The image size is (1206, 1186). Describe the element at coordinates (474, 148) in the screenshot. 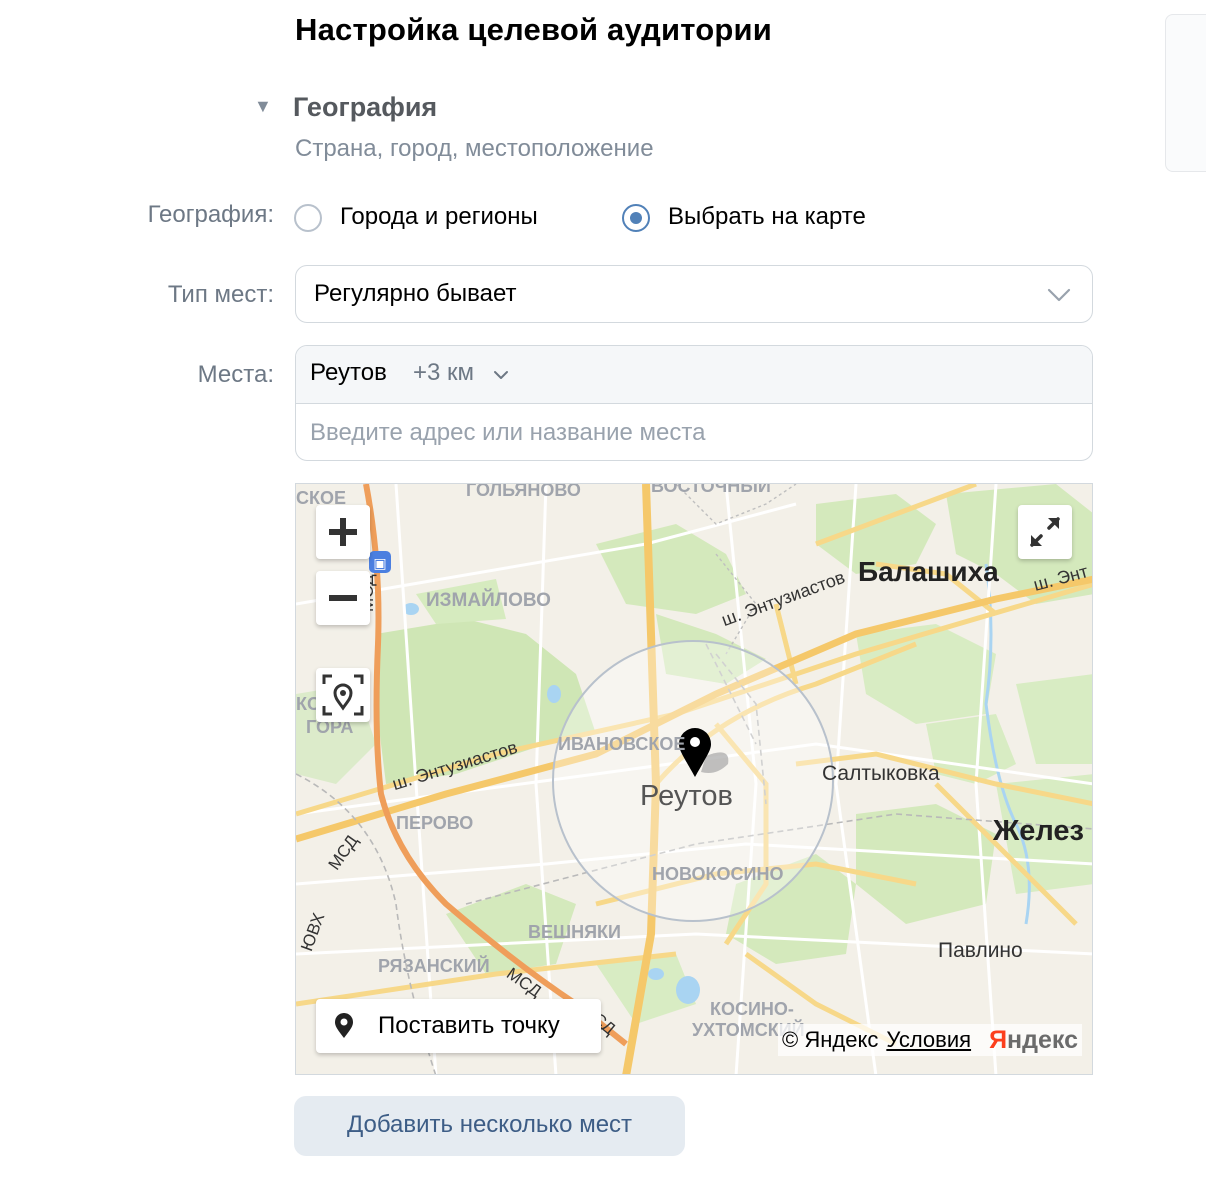

I see `section-subtitle: Страна, город, местоположение` at that location.